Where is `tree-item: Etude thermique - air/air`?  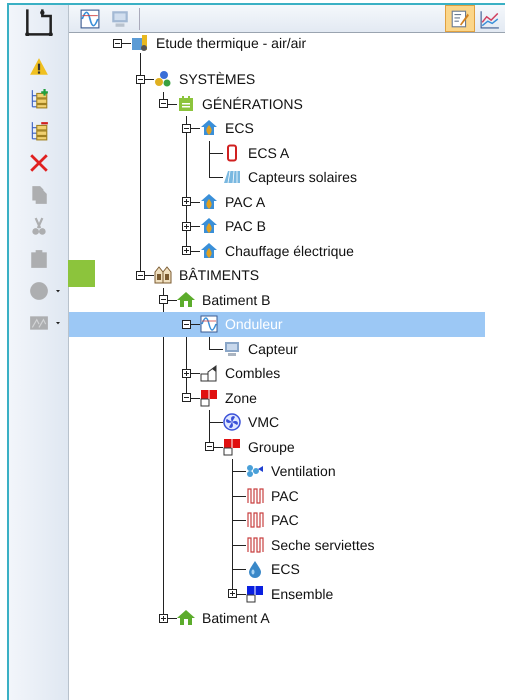
tree-item: Etude thermique - air/air is located at coordinates (299, 43).